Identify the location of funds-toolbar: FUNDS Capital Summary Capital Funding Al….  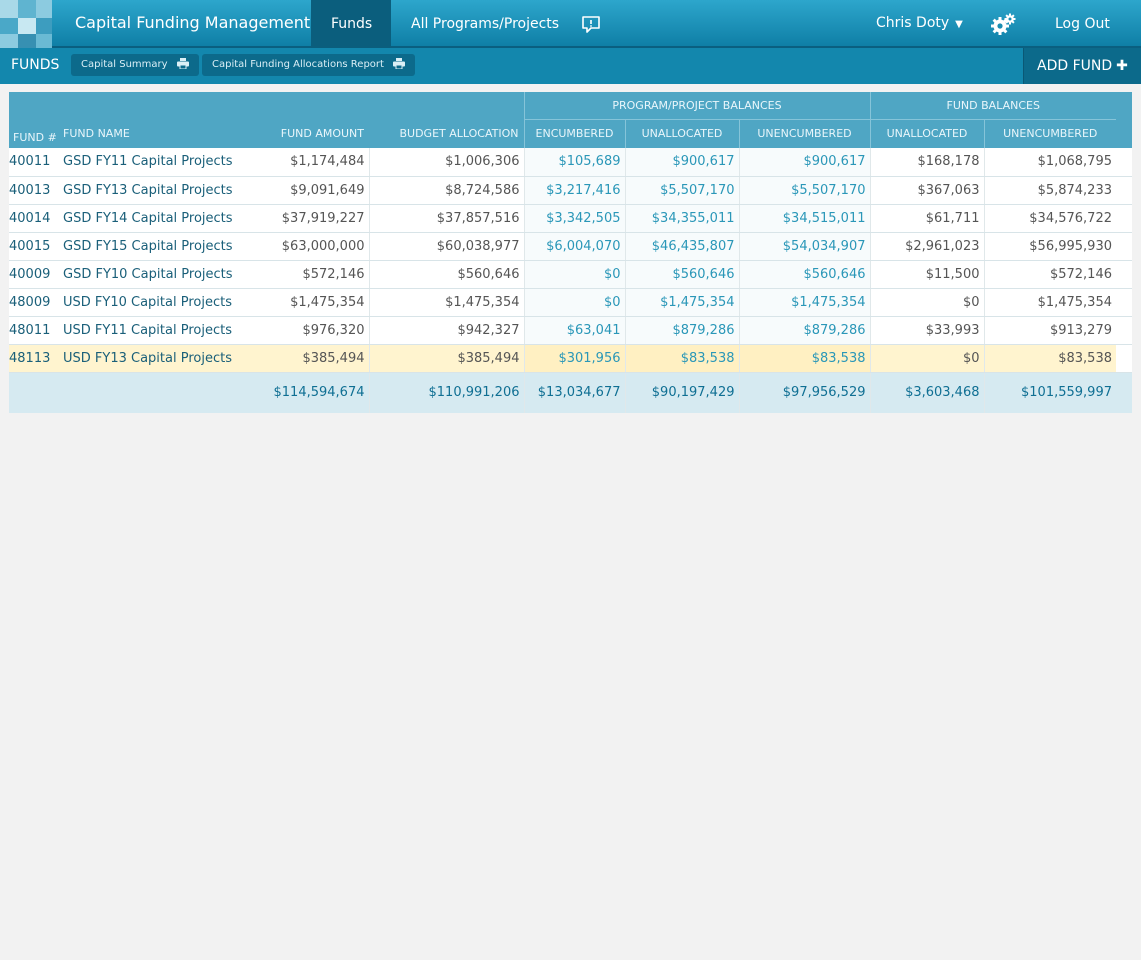
(570, 66).